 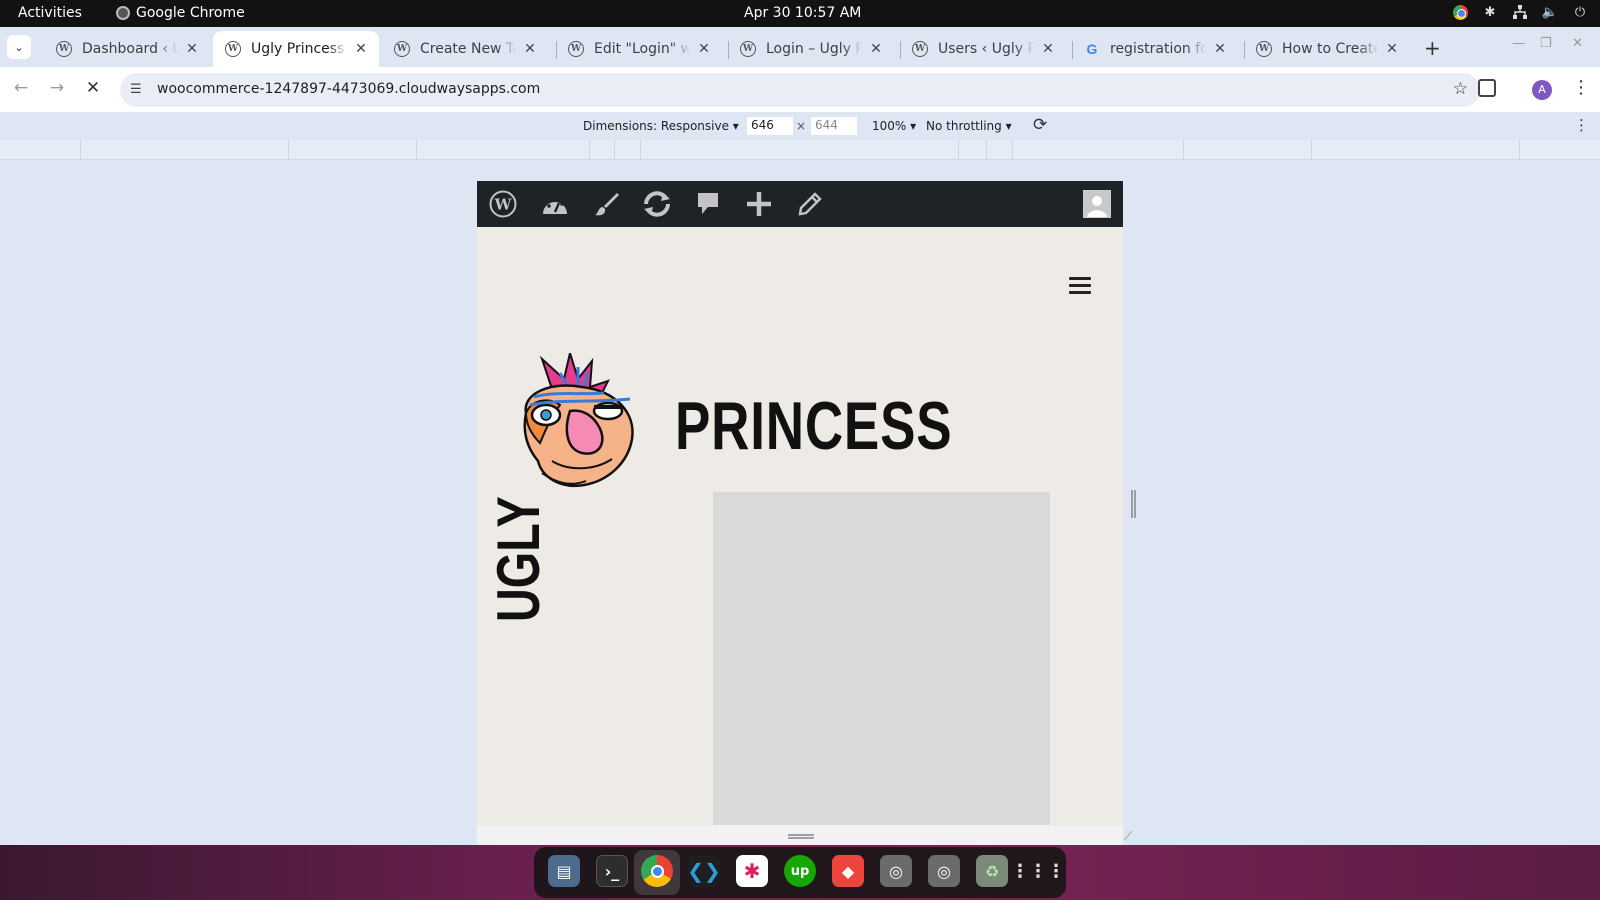 I want to click on chrome-menu-icon: ⋮, so click(x=1581, y=87).